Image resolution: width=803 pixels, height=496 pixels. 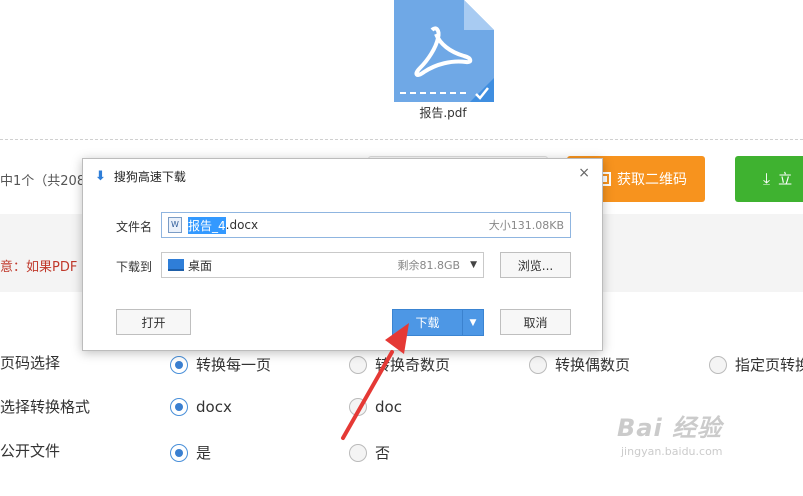 What do you see at coordinates (526, 225) in the screenshot?
I see `file-size: 大小131.08KB` at bounding box center [526, 225].